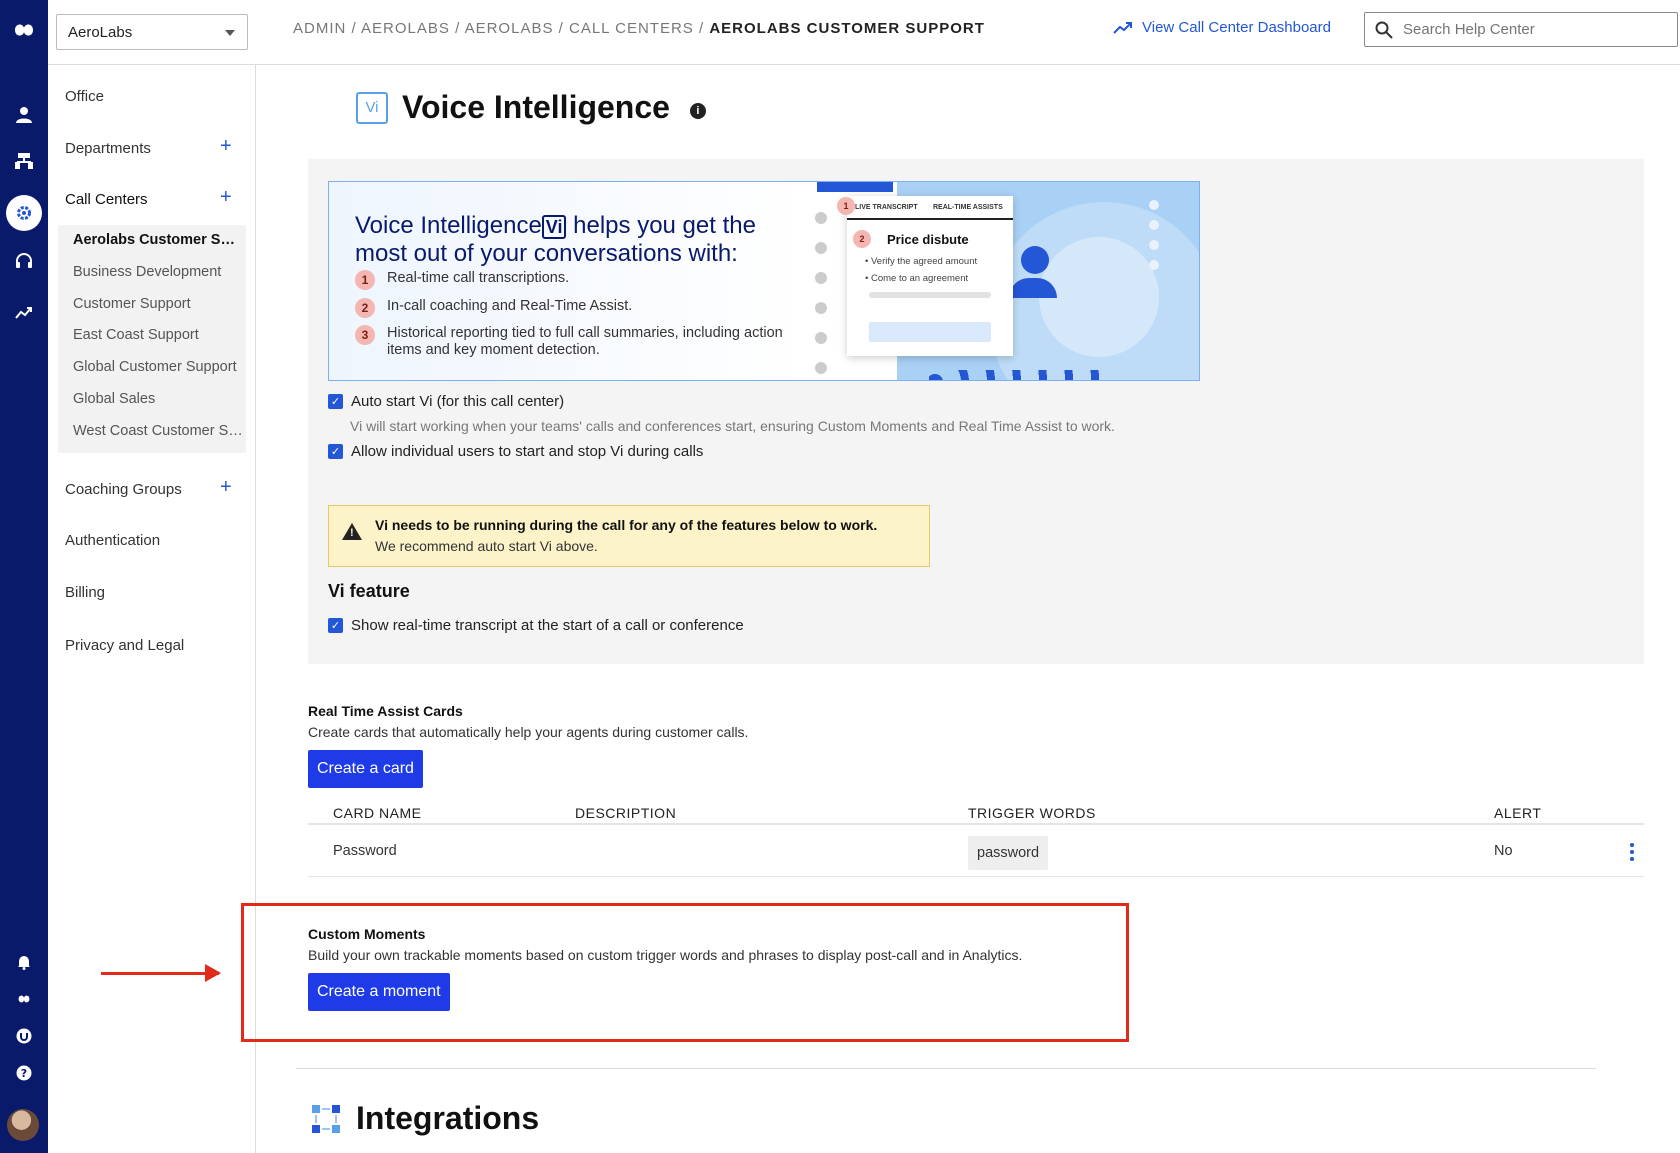 The height and width of the screenshot is (1153, 1680). I want to click on illustration-card-item-text: Verify the agreed amount, so click(924, 261).